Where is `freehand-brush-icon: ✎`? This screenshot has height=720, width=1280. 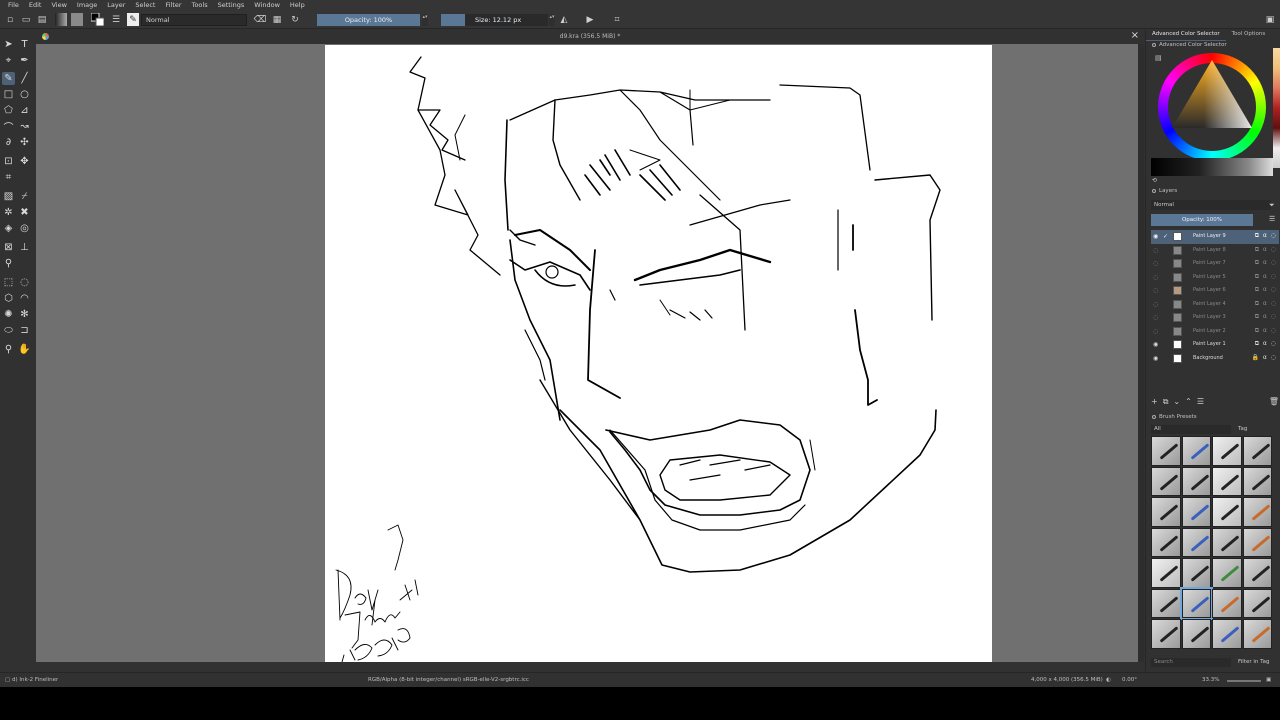 freehand-brush-icon: ✎ is located at coordinates (8, 78).